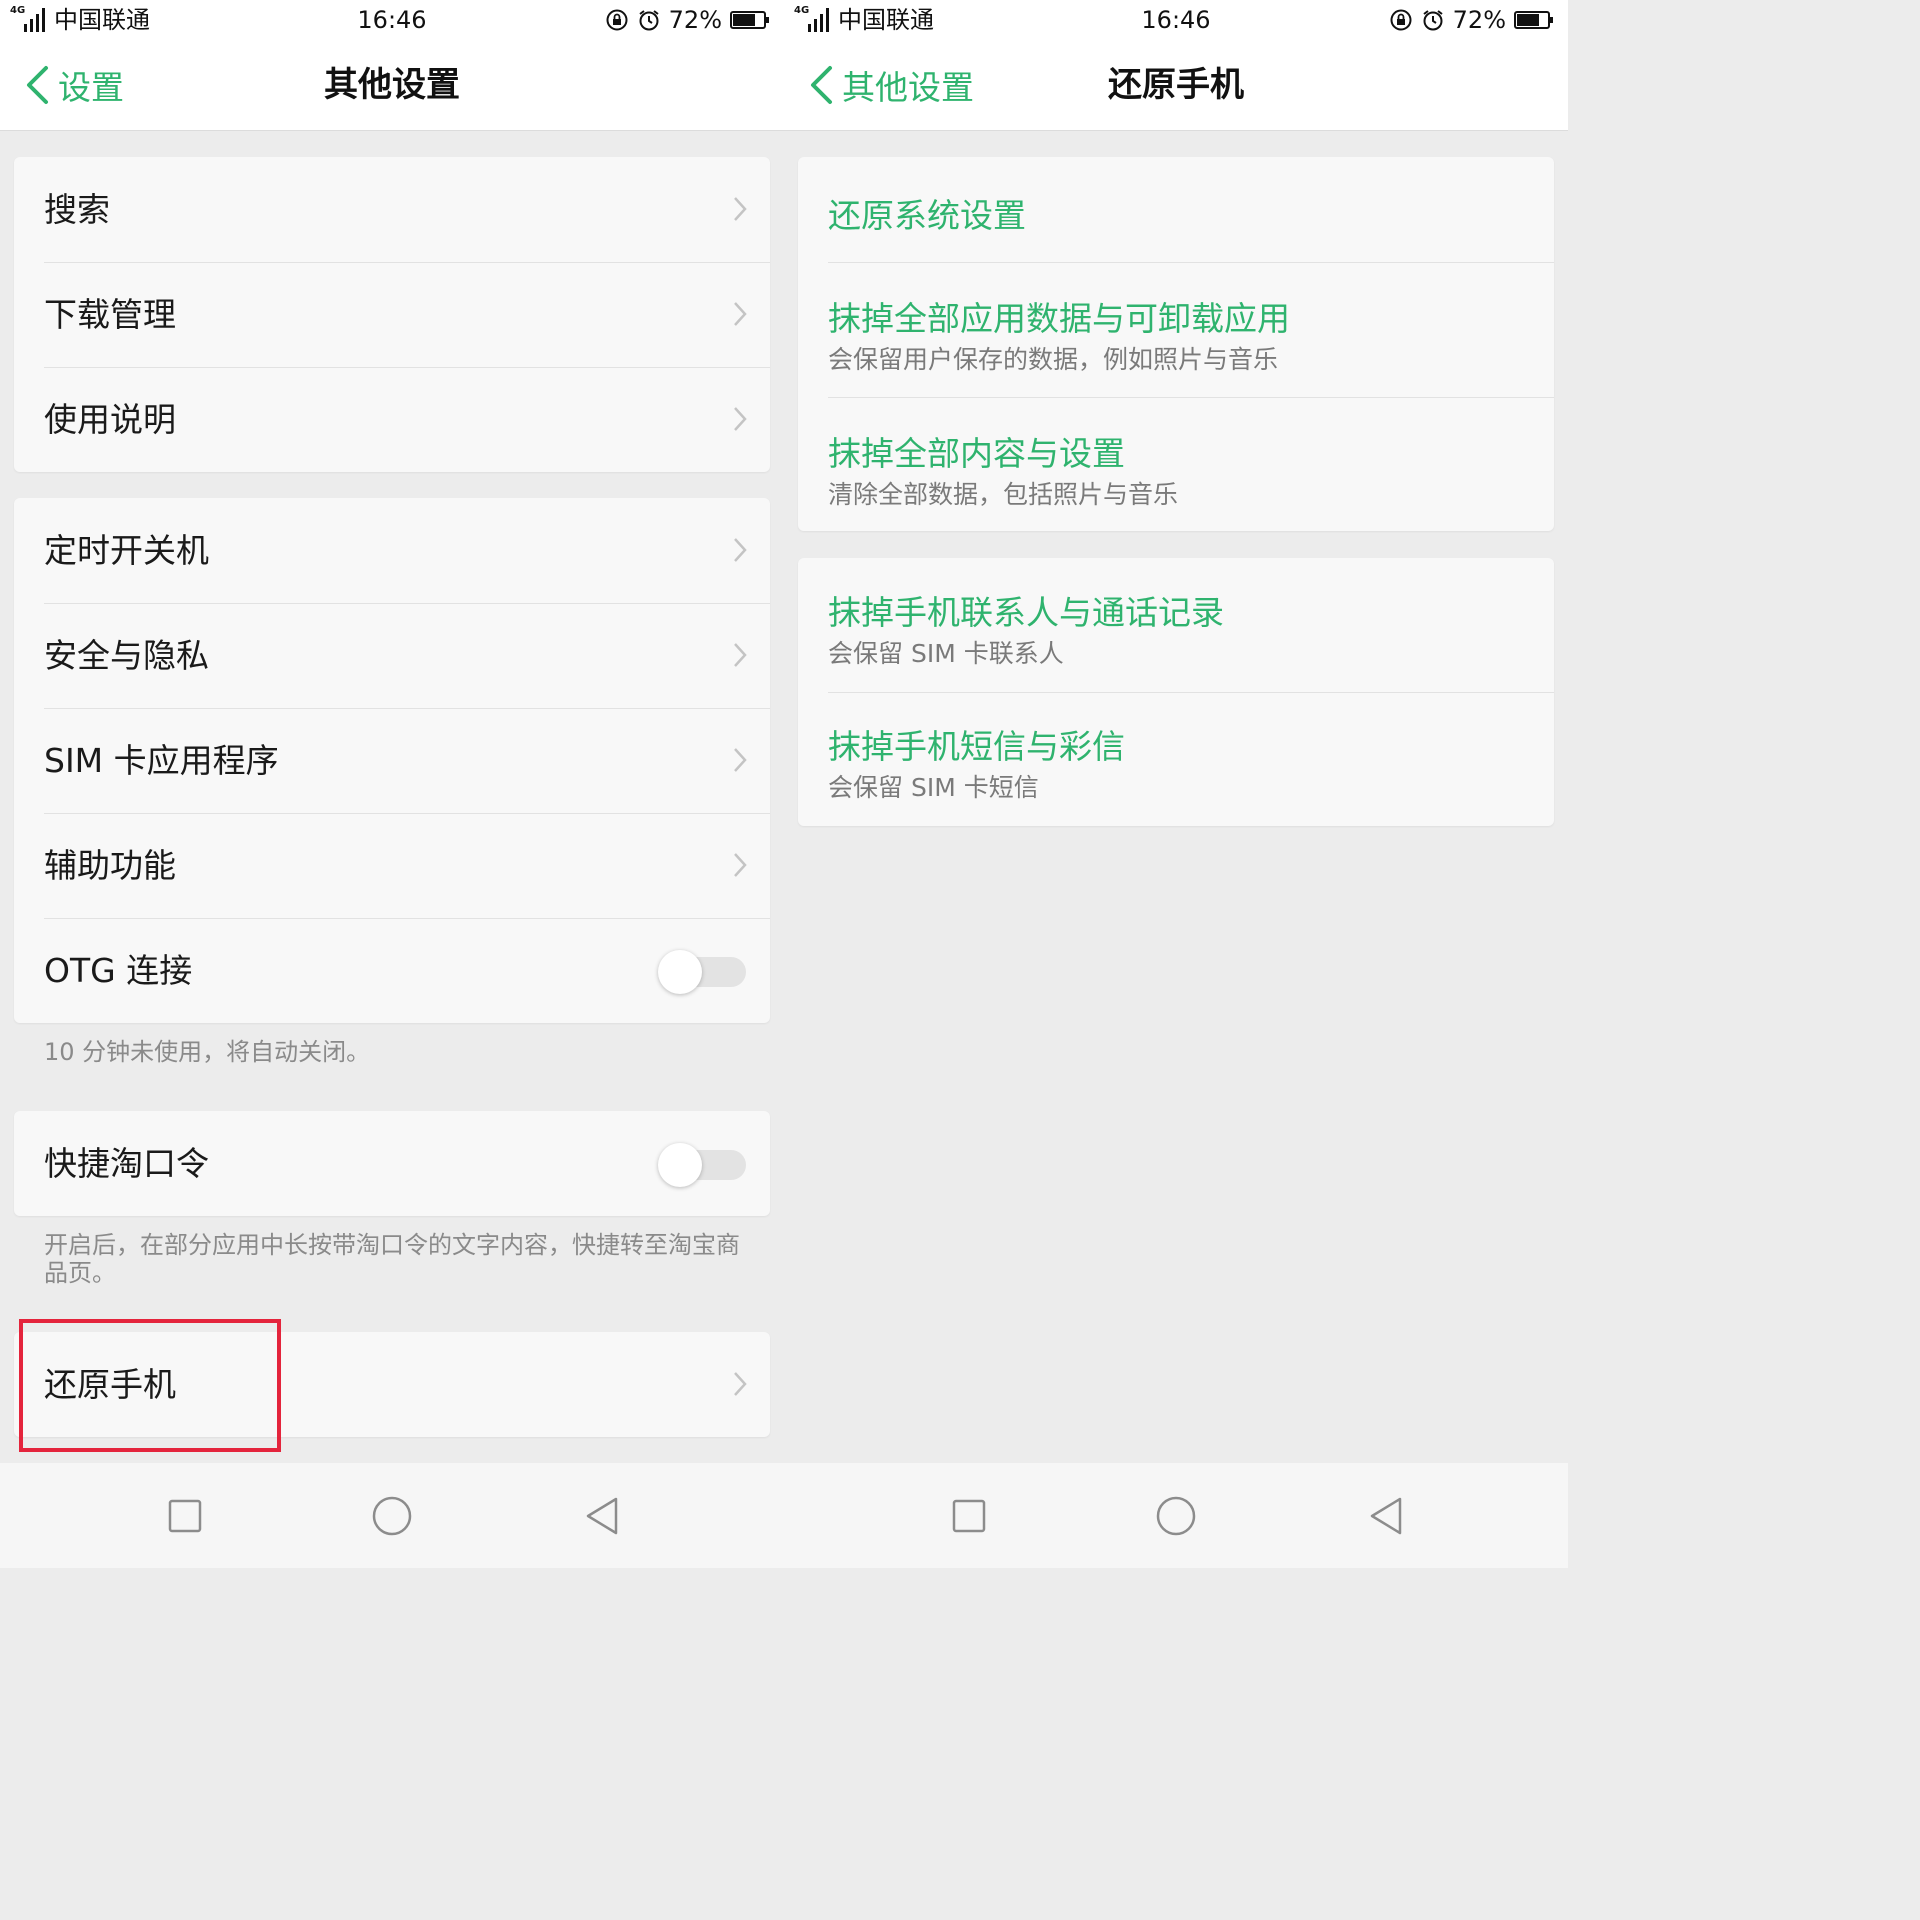 The width and height of the screenshot is (1920, 1920). I want to click on erase-all-content-item: 抹掉全部内容与设置 清除全部数据，包括照片与音乐, so click(1176, 464).